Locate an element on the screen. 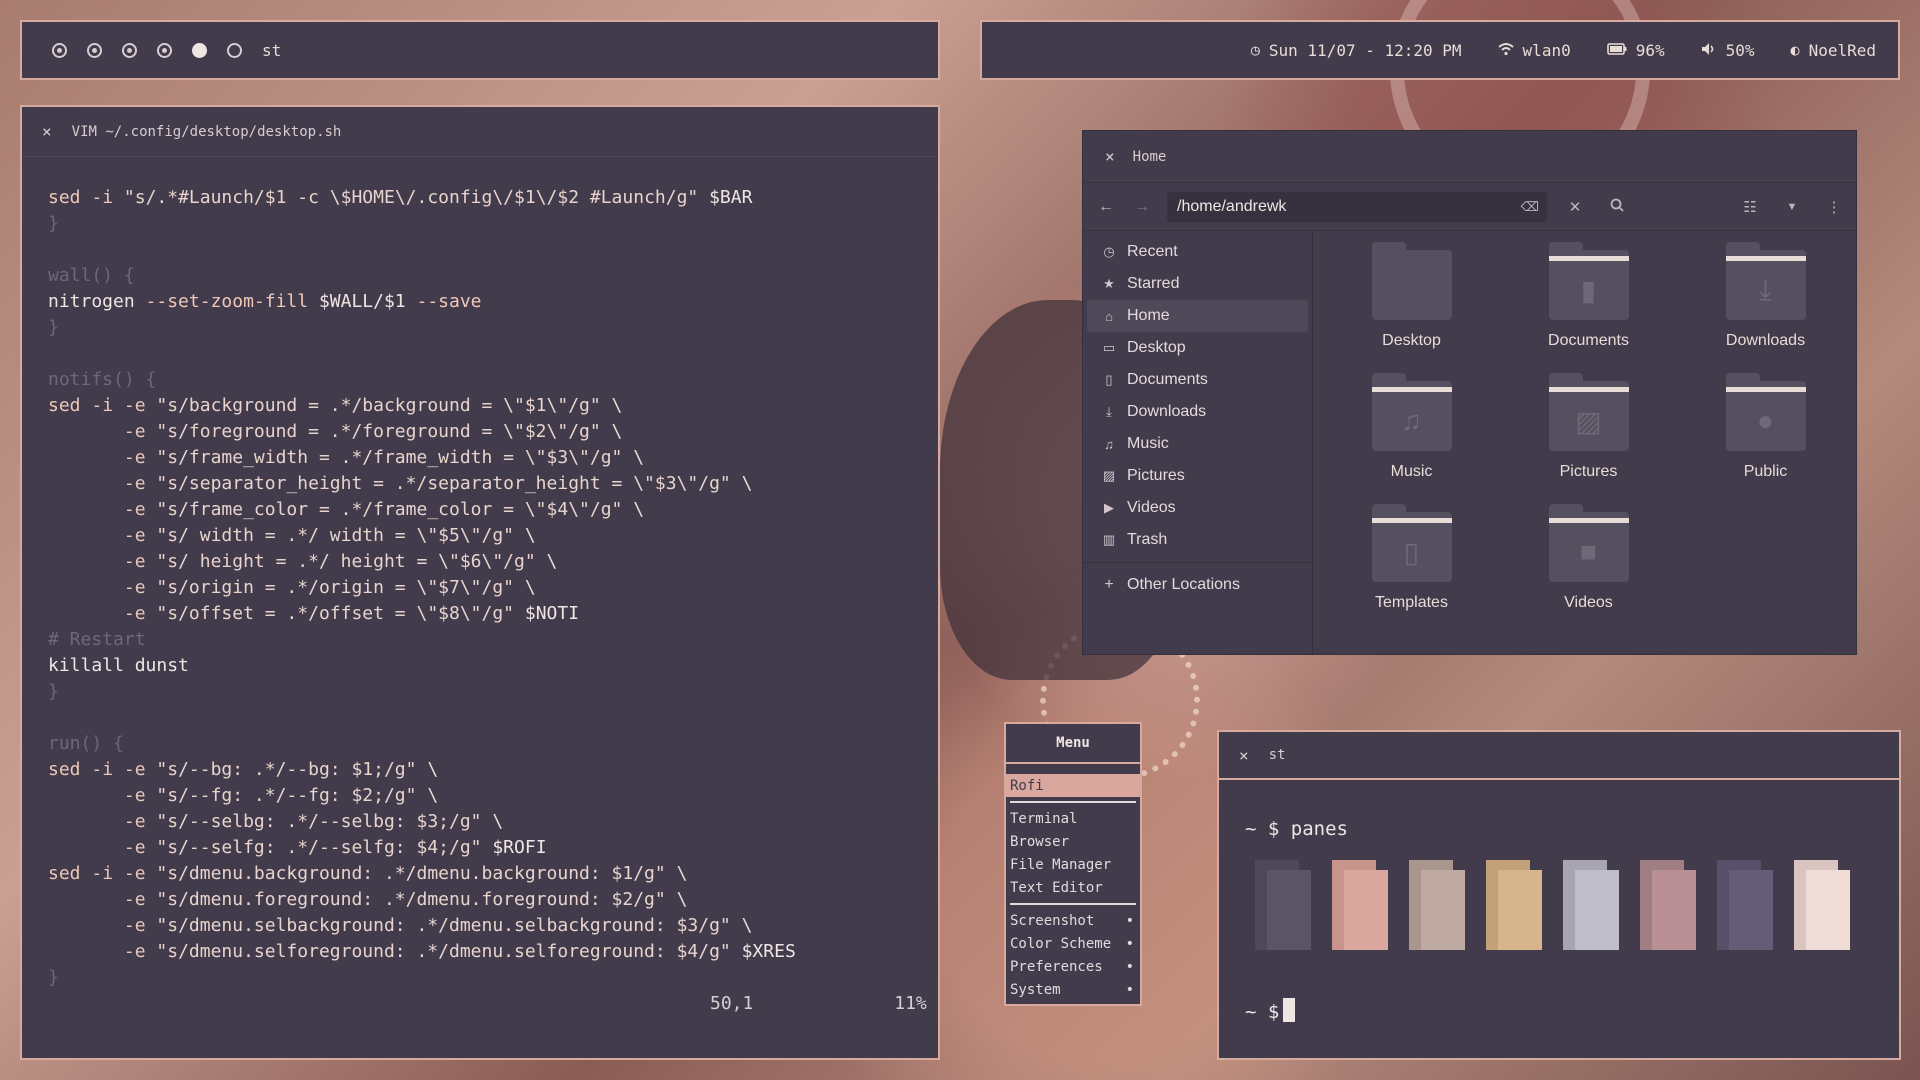 This screenshot has width=1920, height=1080. document-icon: ▯ is located at coordinates (1109, 379).